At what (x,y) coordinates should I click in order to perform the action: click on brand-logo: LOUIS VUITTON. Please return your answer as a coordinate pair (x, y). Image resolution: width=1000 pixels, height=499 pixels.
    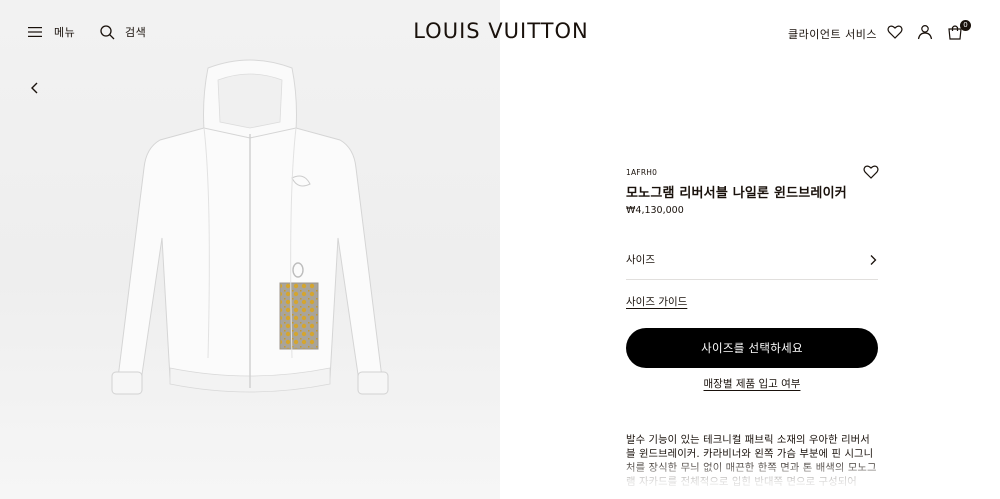
    Looking at the image, I should click on (501, 34).